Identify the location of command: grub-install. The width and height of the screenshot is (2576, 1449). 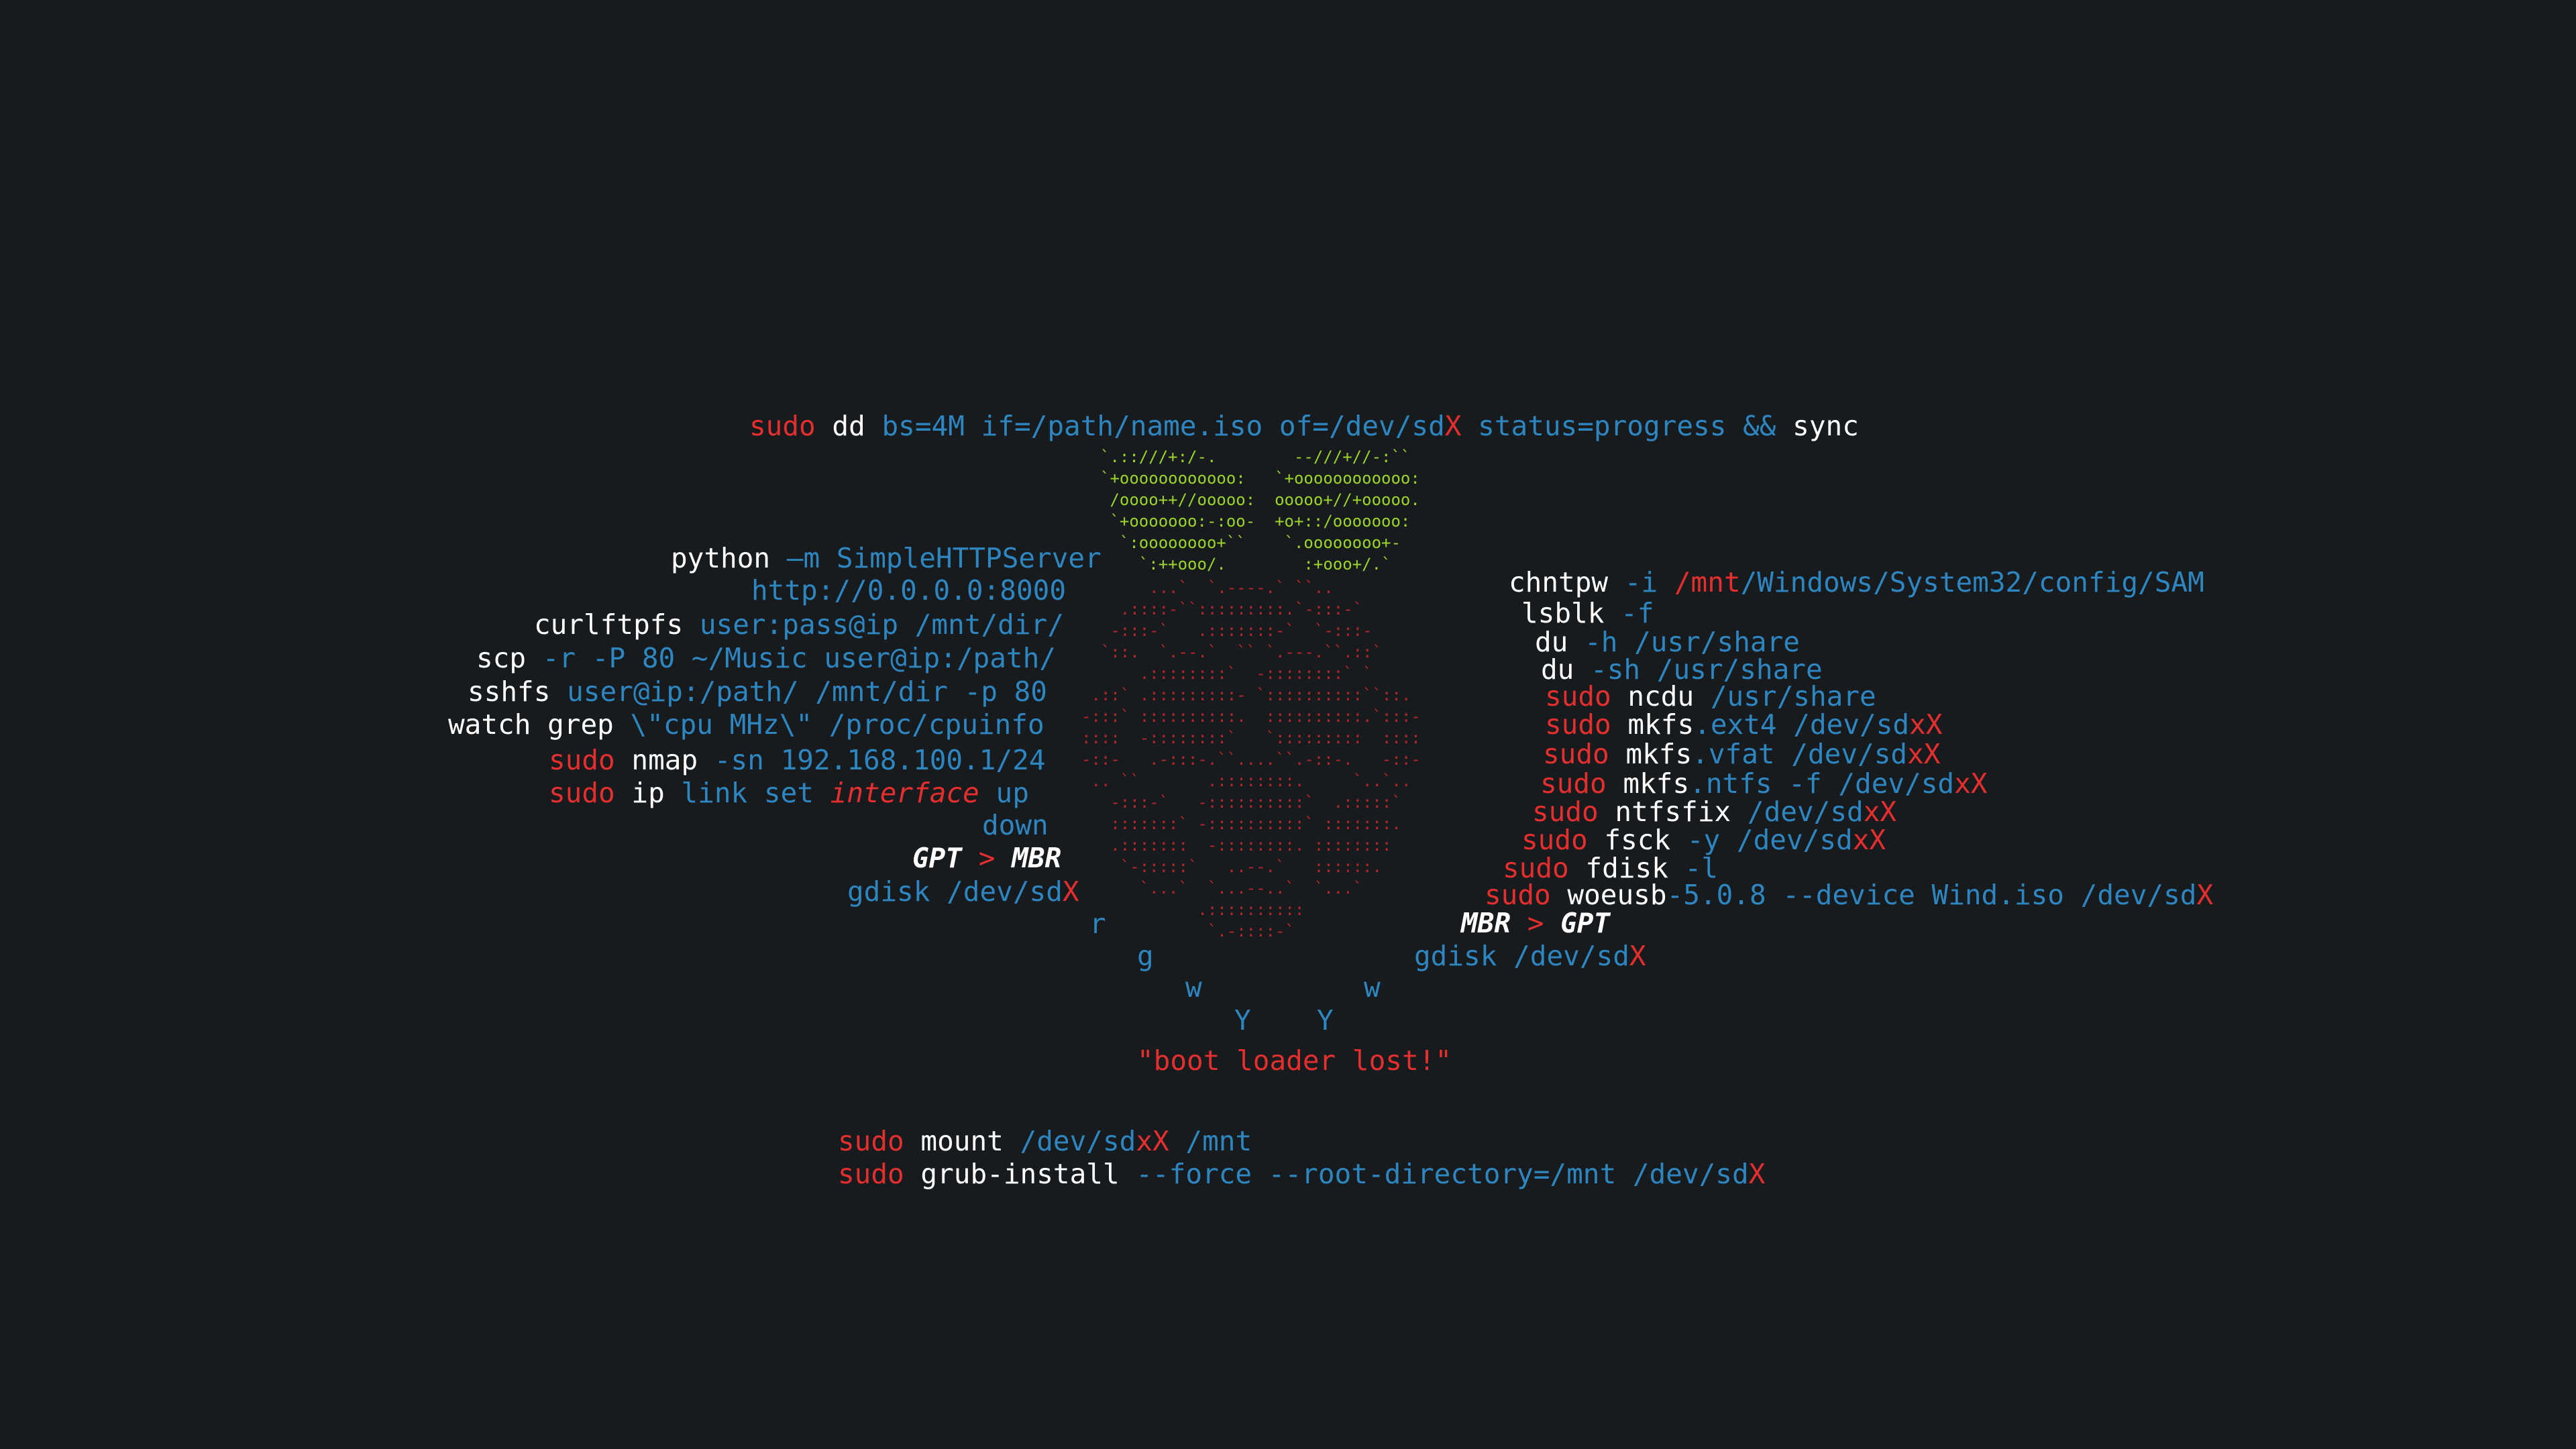
(1020, 1174).